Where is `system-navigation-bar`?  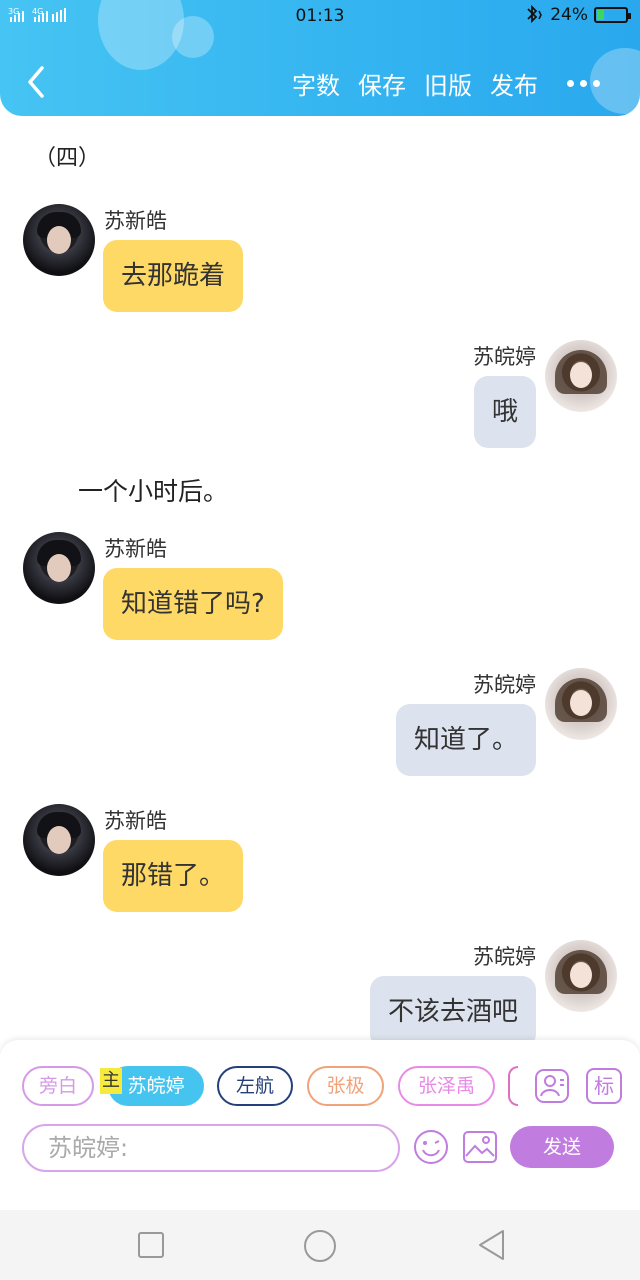 system-navigation-bar is located at coordinates (320, 1245).